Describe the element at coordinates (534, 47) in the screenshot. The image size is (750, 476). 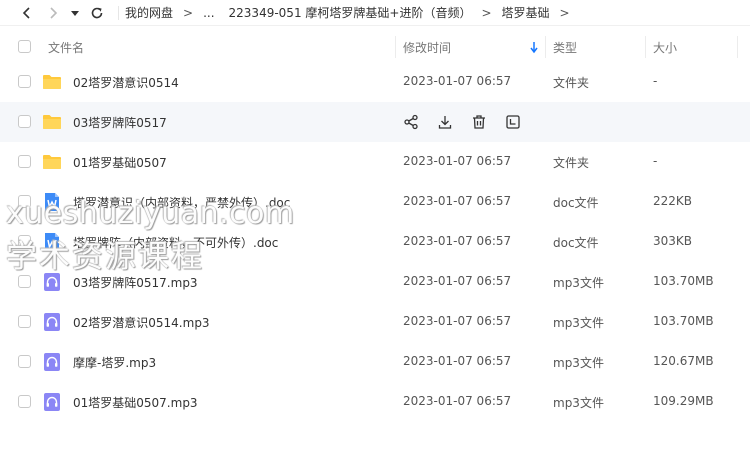
I see `sort-down-arrow-icon` at that location.